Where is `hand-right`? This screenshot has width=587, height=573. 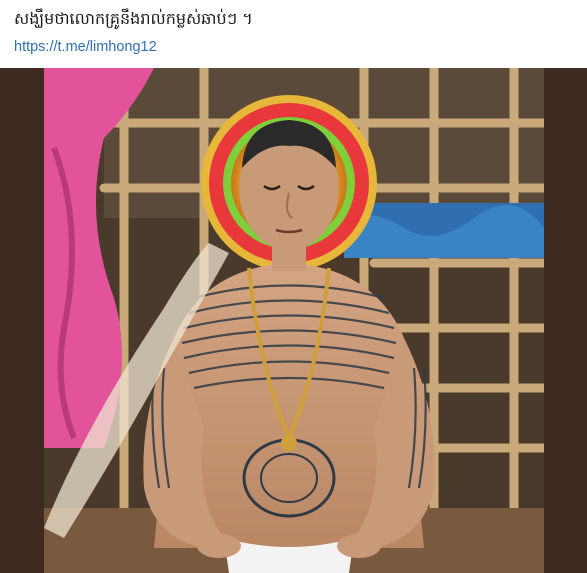 hand-right is located at coordinates (359, 546).